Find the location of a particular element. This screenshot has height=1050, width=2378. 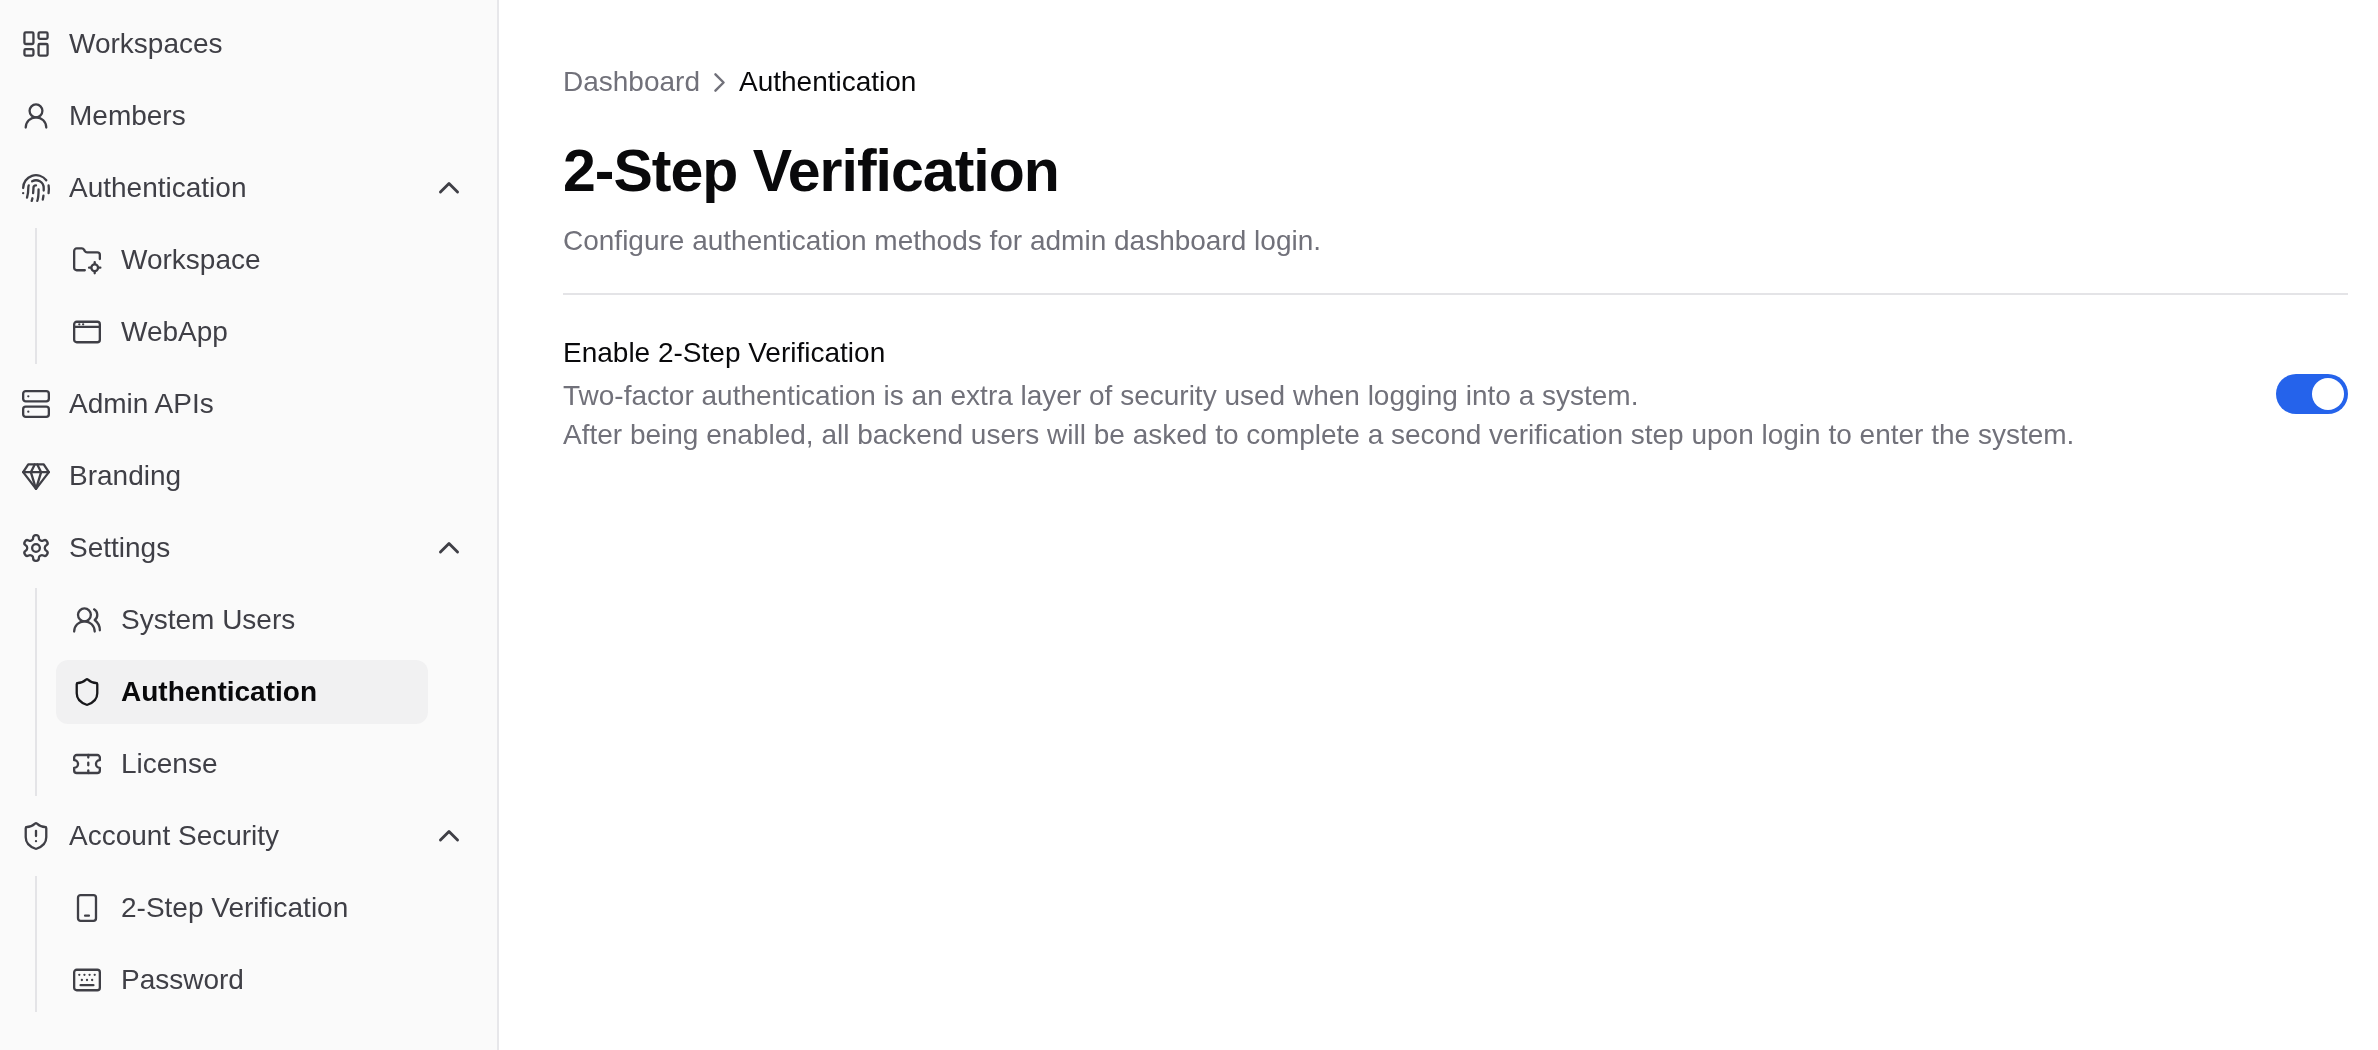

sidebar-item: Account Security is located at coordinates (151, 836).